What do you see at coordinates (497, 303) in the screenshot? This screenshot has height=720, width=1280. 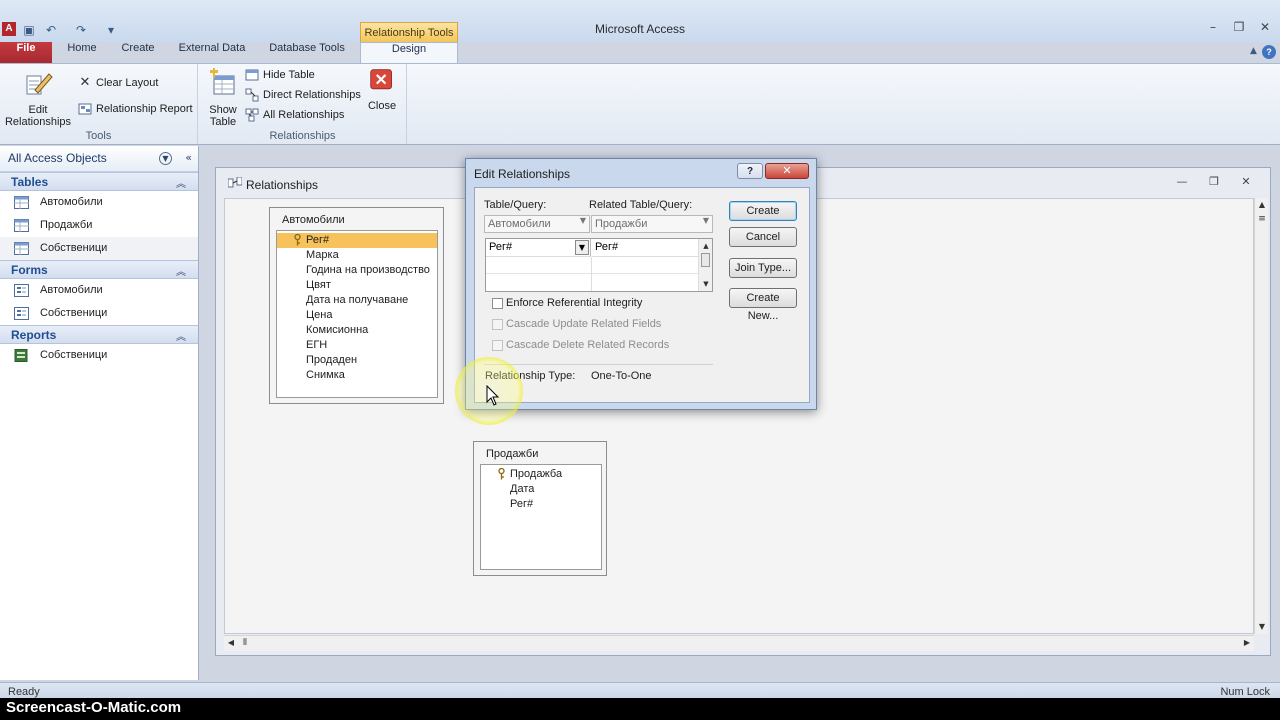 I see `enforce-referential-integrity-checkbox` at bounding box center [497, 303].